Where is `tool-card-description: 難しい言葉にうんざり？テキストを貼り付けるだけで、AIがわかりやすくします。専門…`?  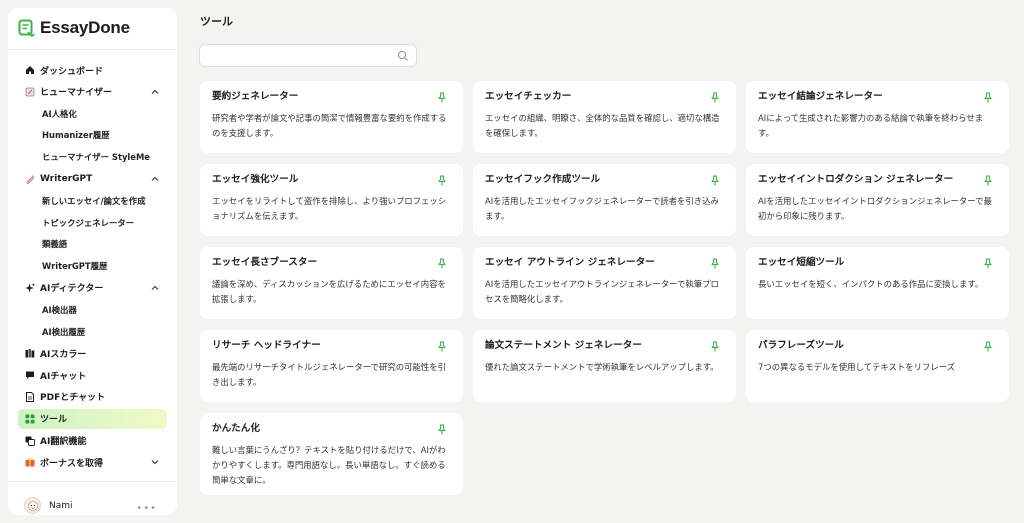 tool-card-description: 難しい言葉にうんざり？テキストを貼り付けるだけで、AIがわかりやすくします。専門… is located at coordinates (329, 465).